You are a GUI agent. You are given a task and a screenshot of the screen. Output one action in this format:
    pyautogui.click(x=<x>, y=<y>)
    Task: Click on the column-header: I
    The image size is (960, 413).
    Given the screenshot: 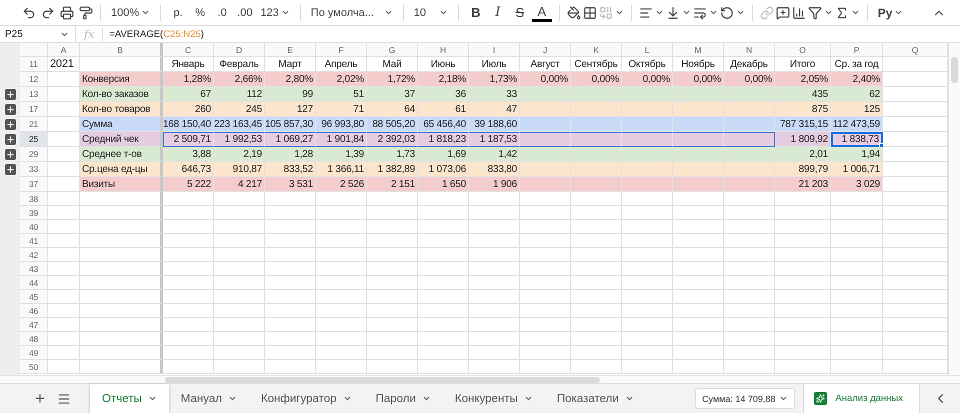 What is the action you would take?
    pyautogui.click(x=494, y=50)
    